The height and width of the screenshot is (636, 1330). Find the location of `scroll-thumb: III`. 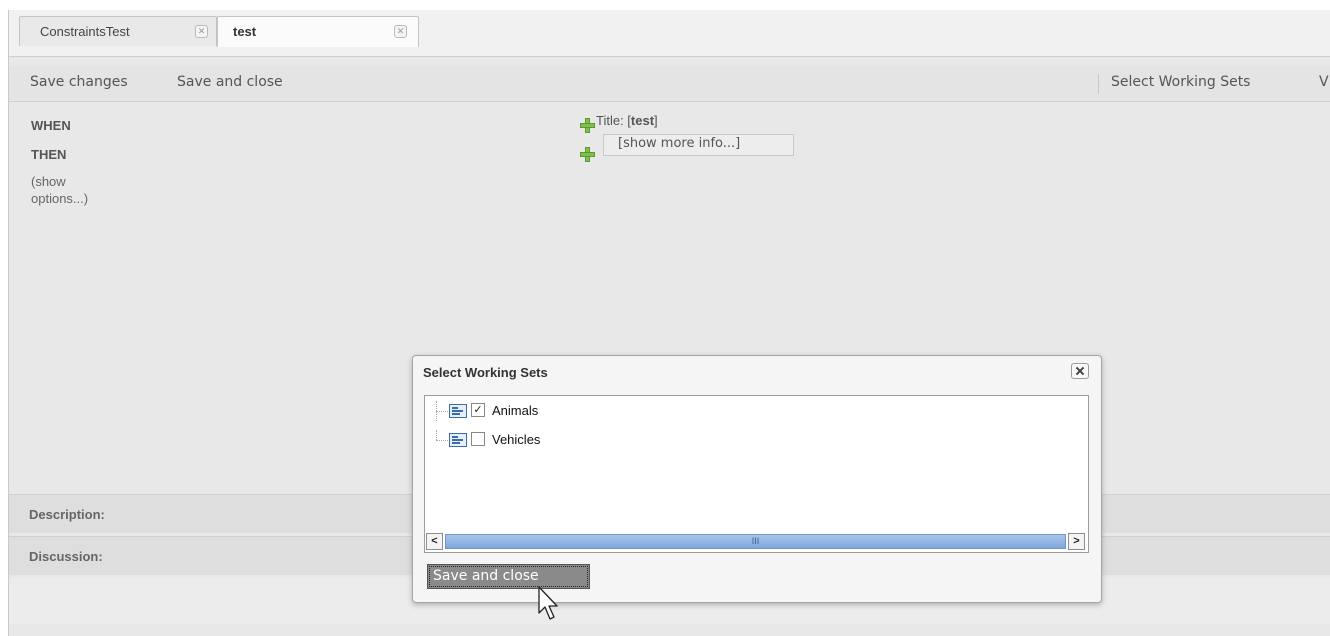

scroll-thumb: III is located at coordinates (755, 541).